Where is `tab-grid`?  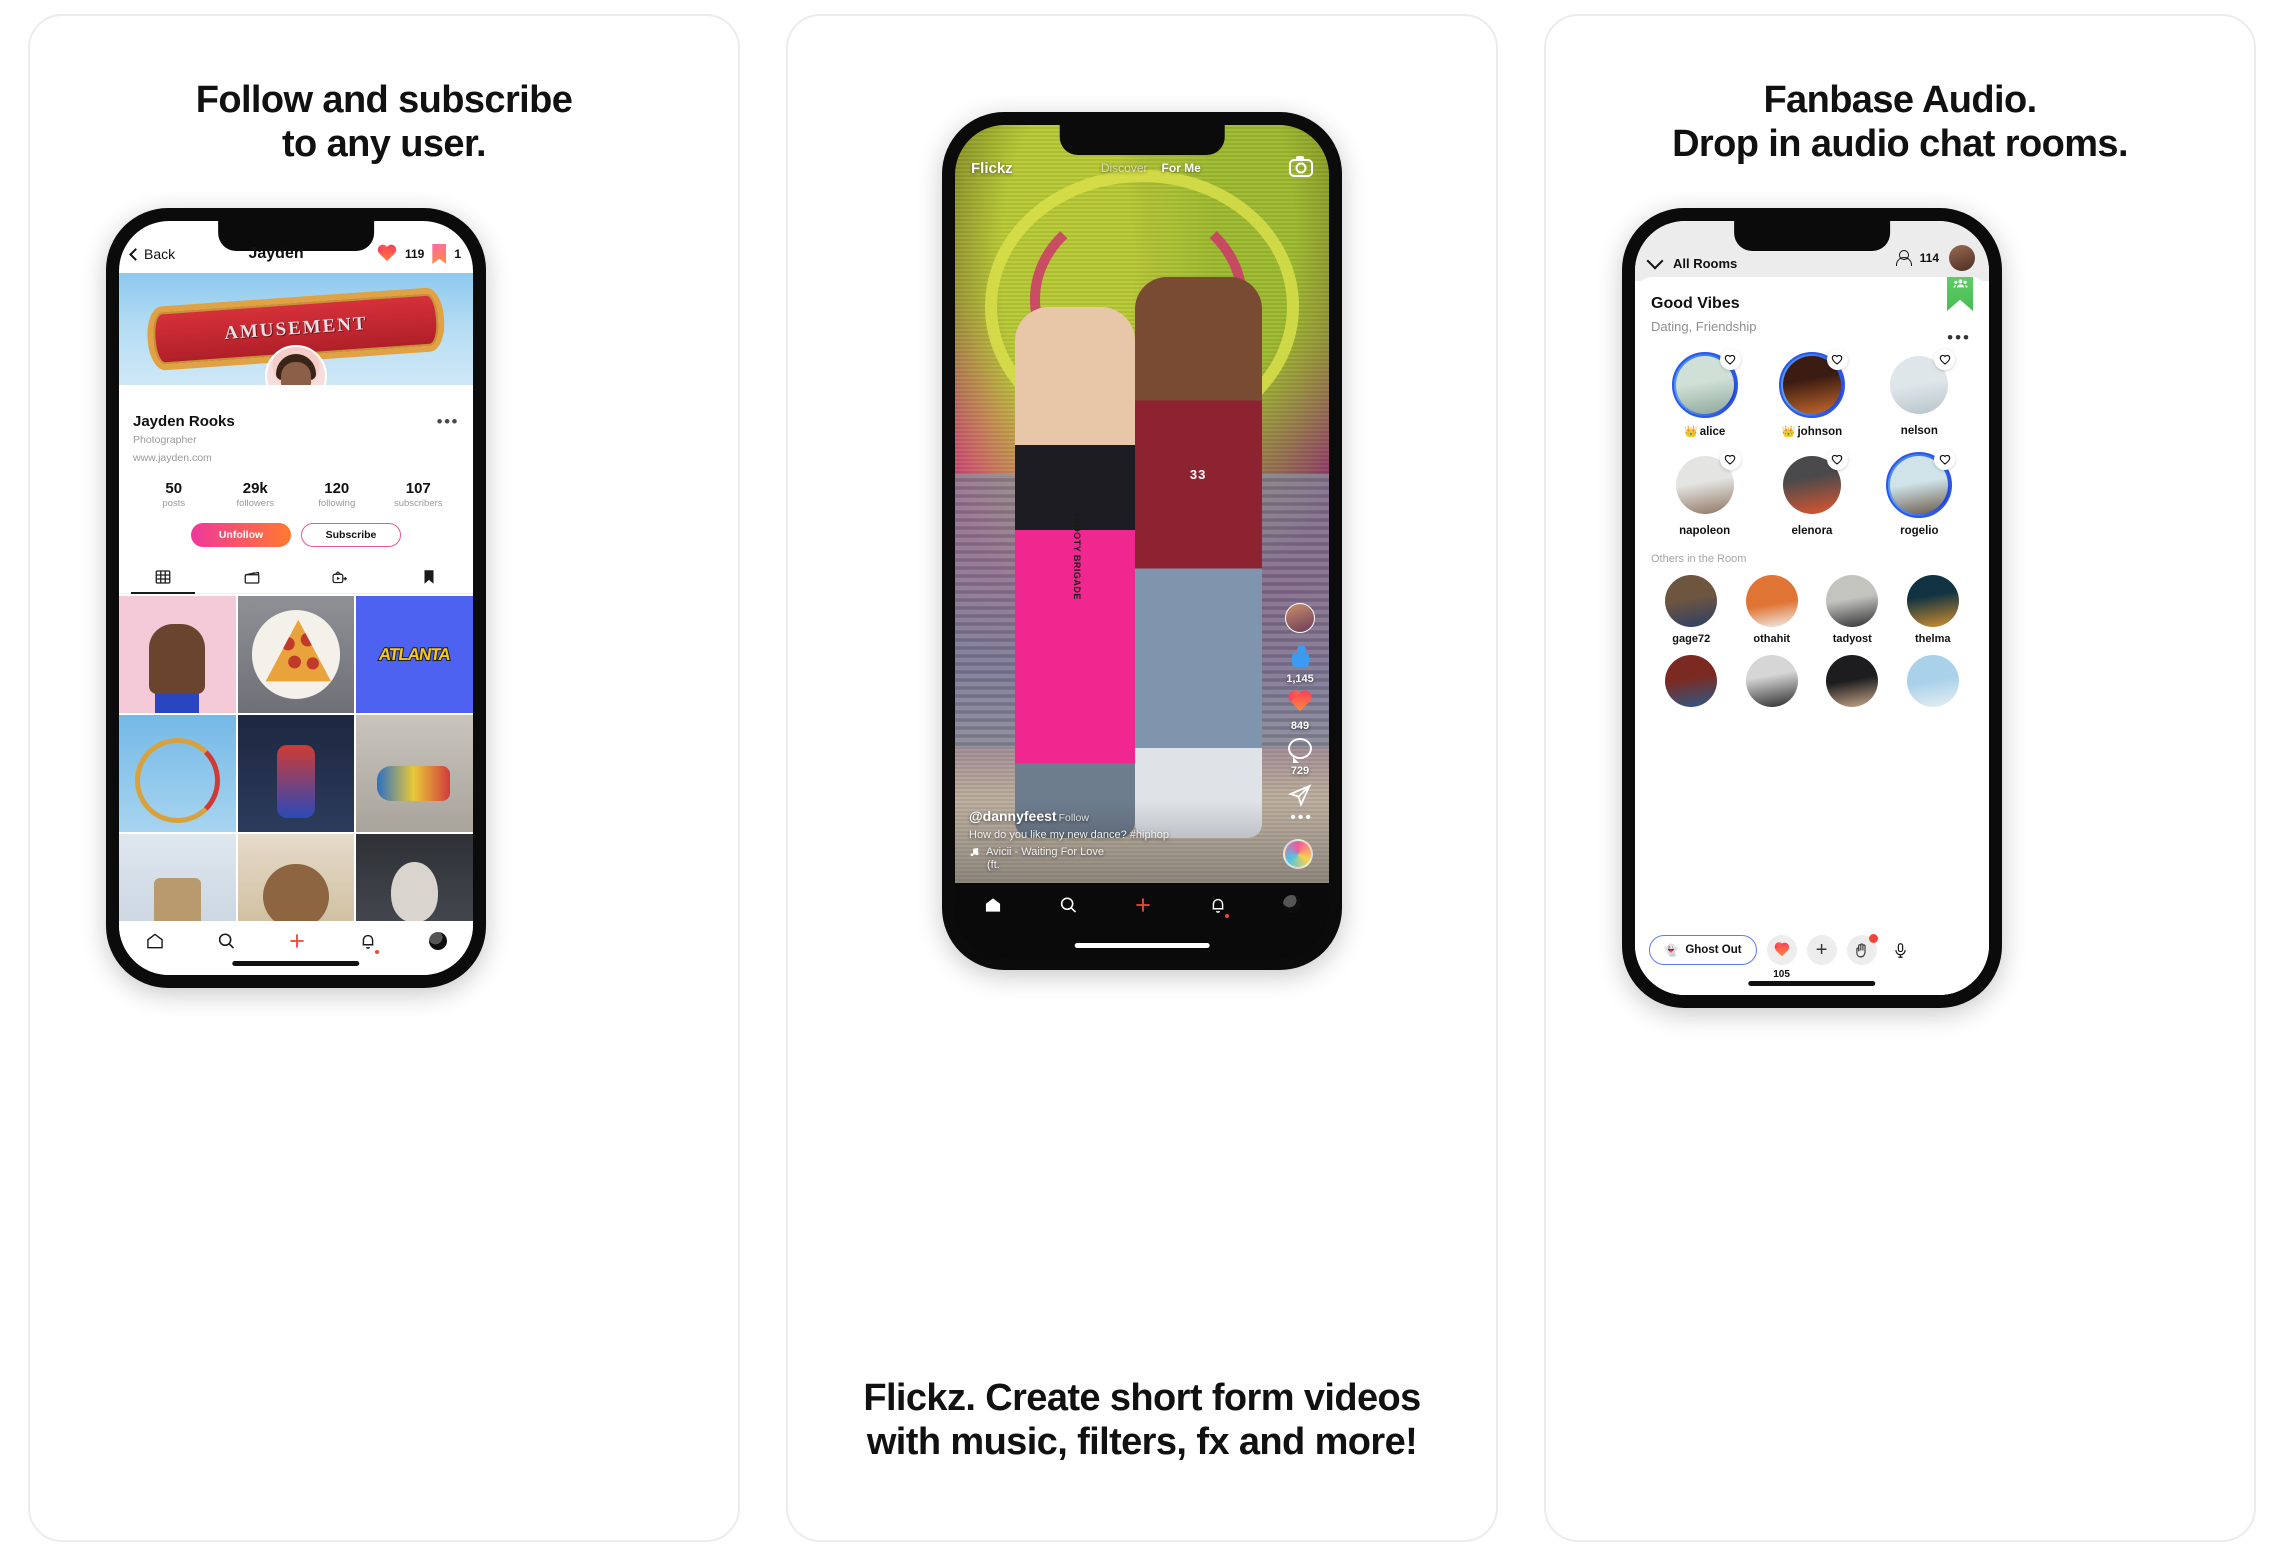
tab-grid is located at coordinates (163, 578).